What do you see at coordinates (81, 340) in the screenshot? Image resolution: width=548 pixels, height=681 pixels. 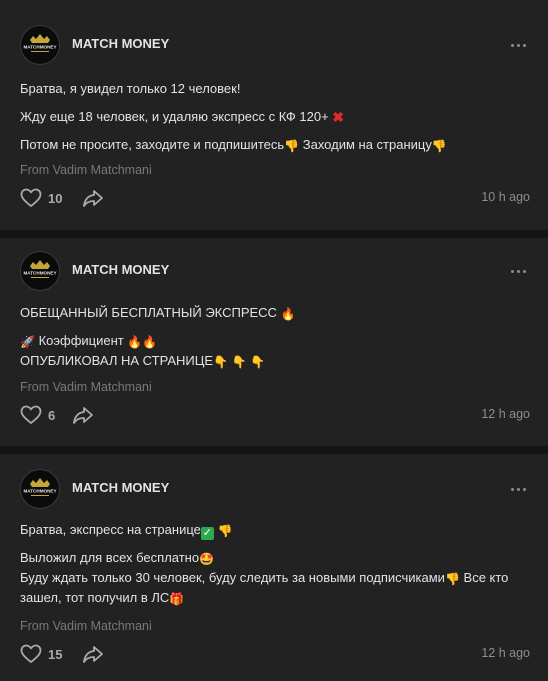 I see `post-line: Коэффициент` at bounding box center [81, 340].